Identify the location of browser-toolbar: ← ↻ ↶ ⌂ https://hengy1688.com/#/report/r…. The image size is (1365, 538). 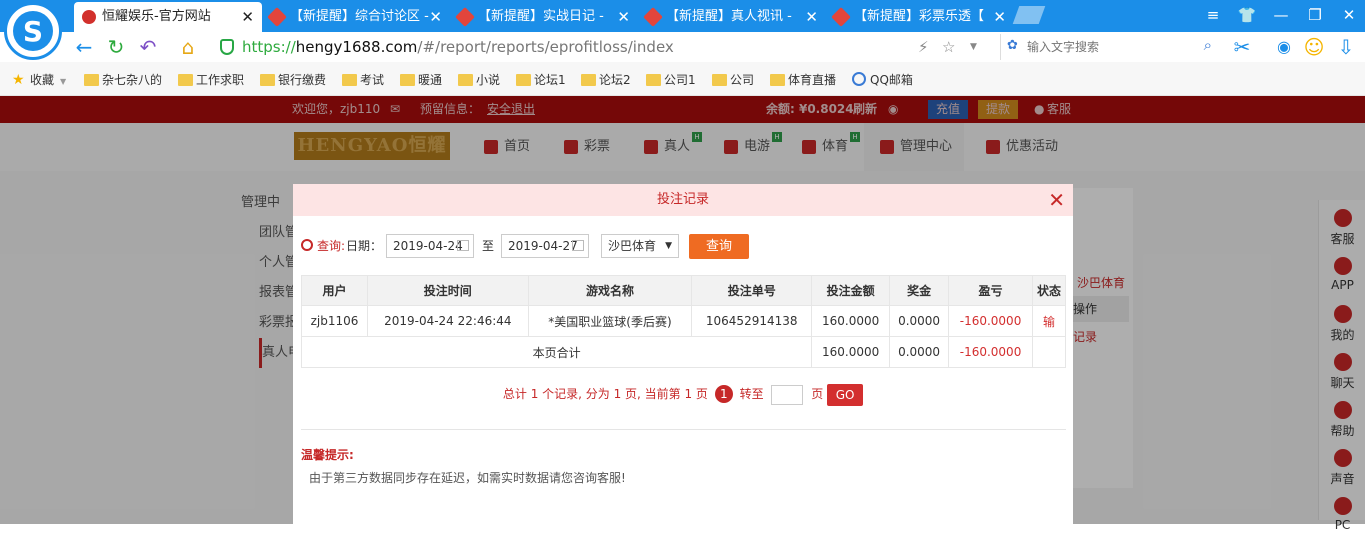
(682, 47).